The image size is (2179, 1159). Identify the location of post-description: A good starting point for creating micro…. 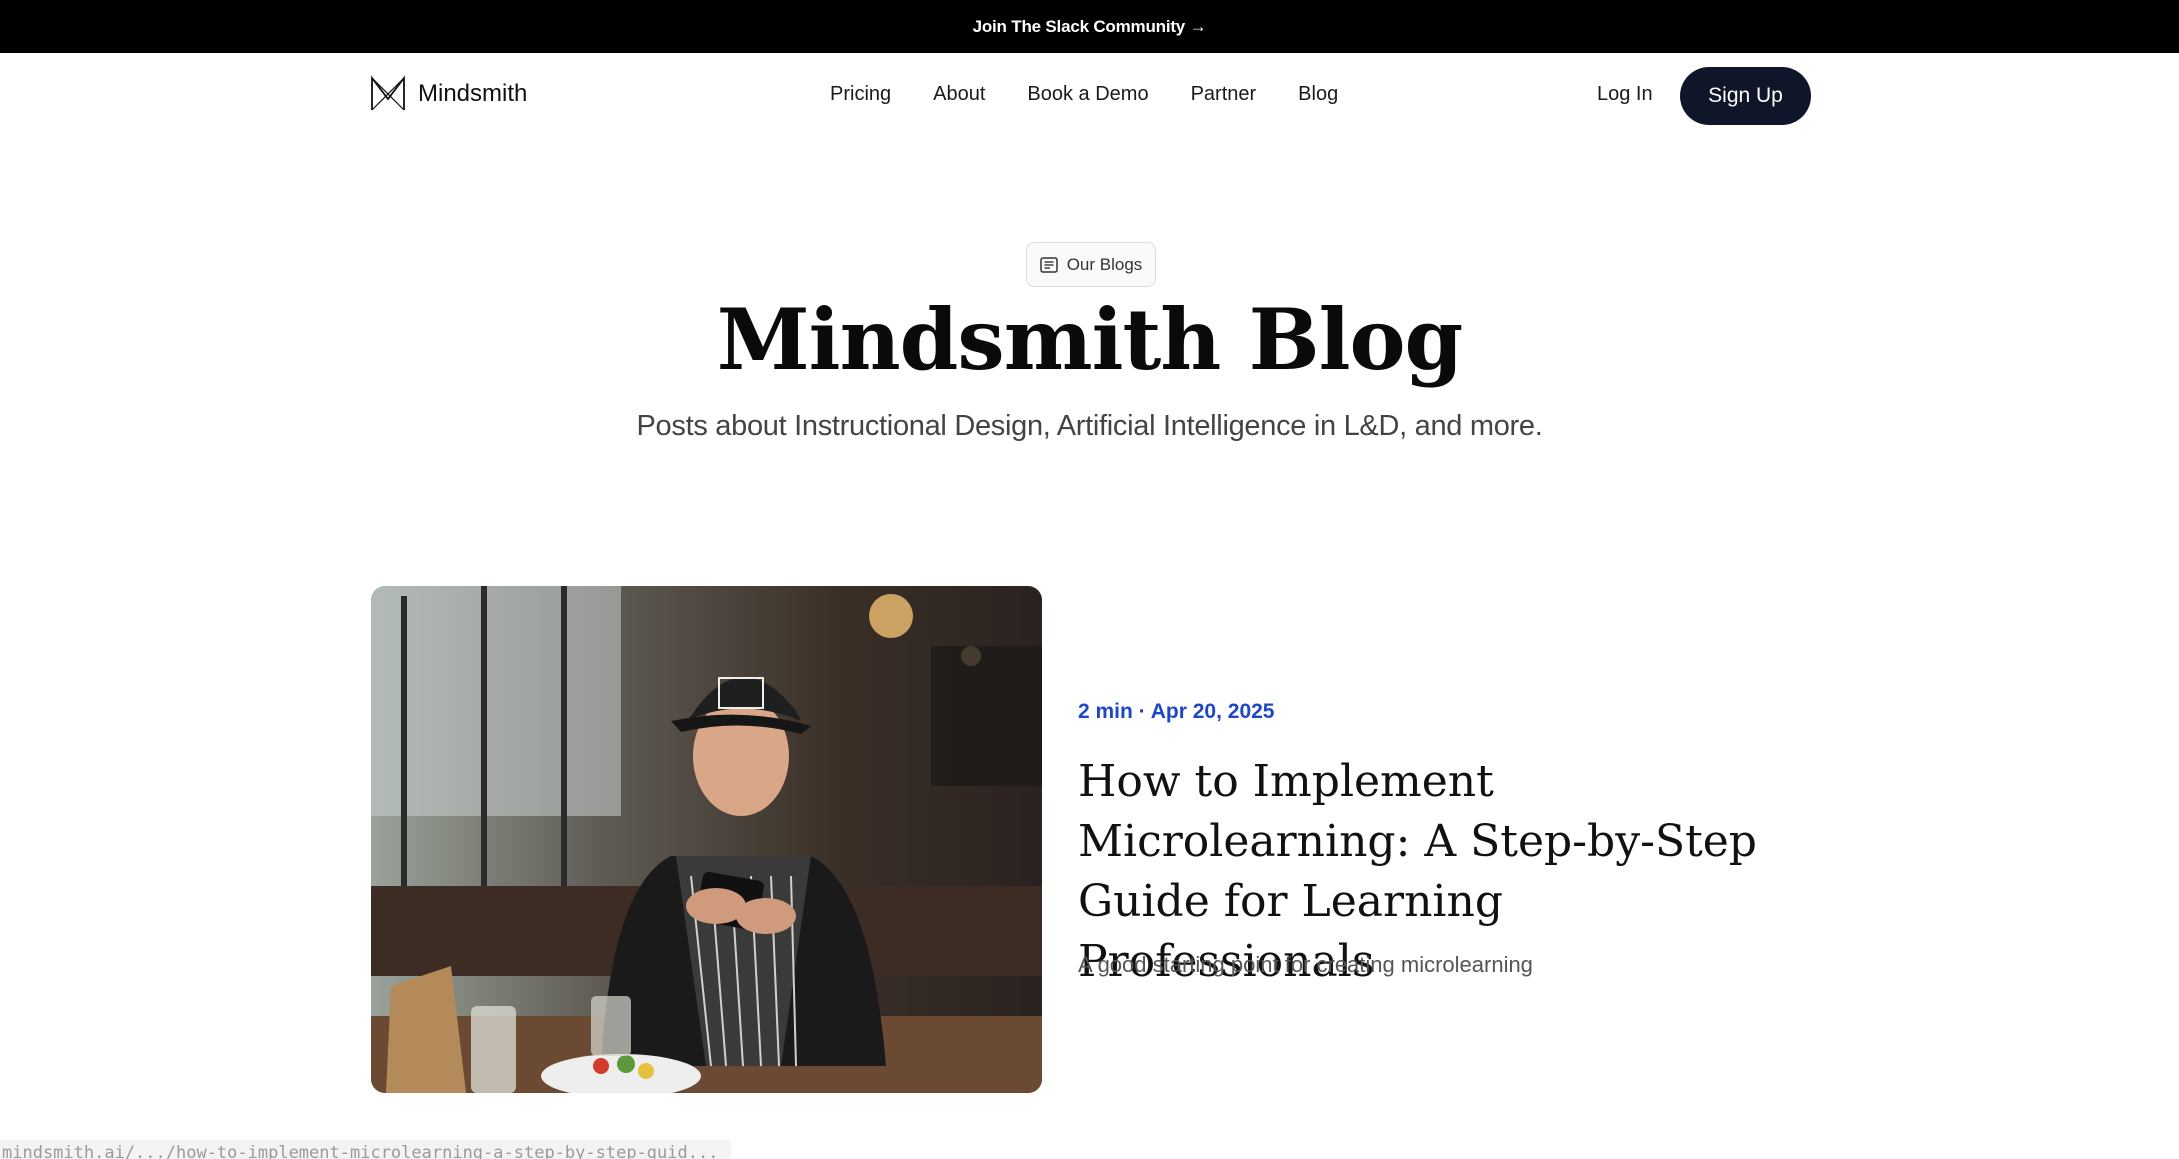
(1305, 964).